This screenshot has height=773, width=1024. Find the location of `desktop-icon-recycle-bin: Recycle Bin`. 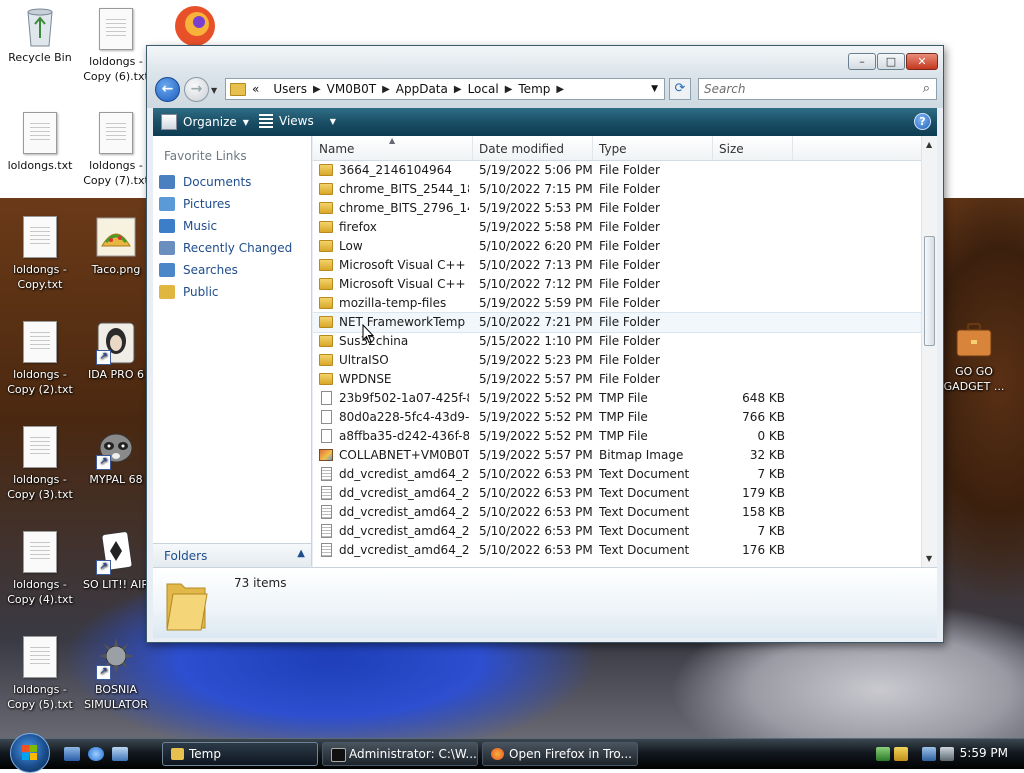

desktop-icon-recycle-bin: Recycle Bin is located at coordinates (40, 34).